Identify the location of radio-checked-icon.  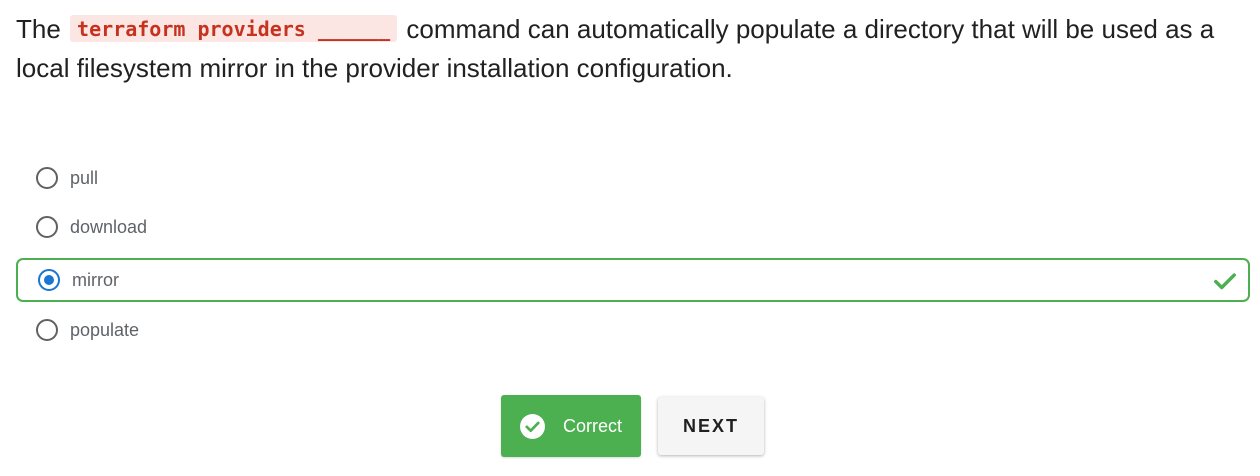
(49, 280).